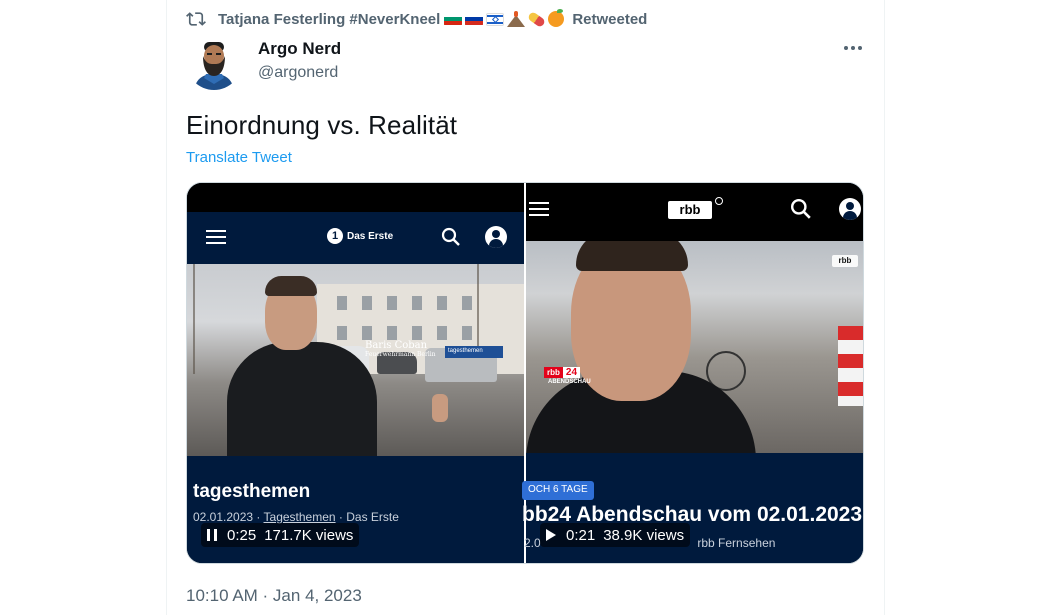 The width and height of the screenshot is (1050, 615). Describe the element at coordinates (396, 345) in the screenshot. I see `lower-third-name: Baris Coban` at that location.